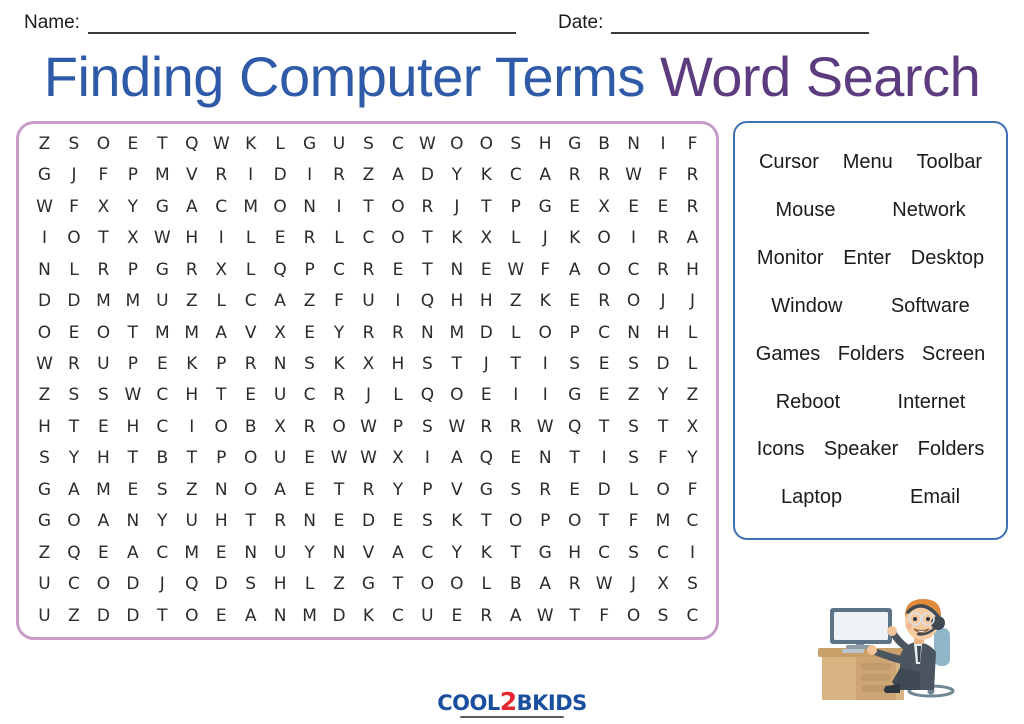 The height and width of the screenshot is (724, 1024). I want to click on word-list-item: Icons, so click(781, 449).